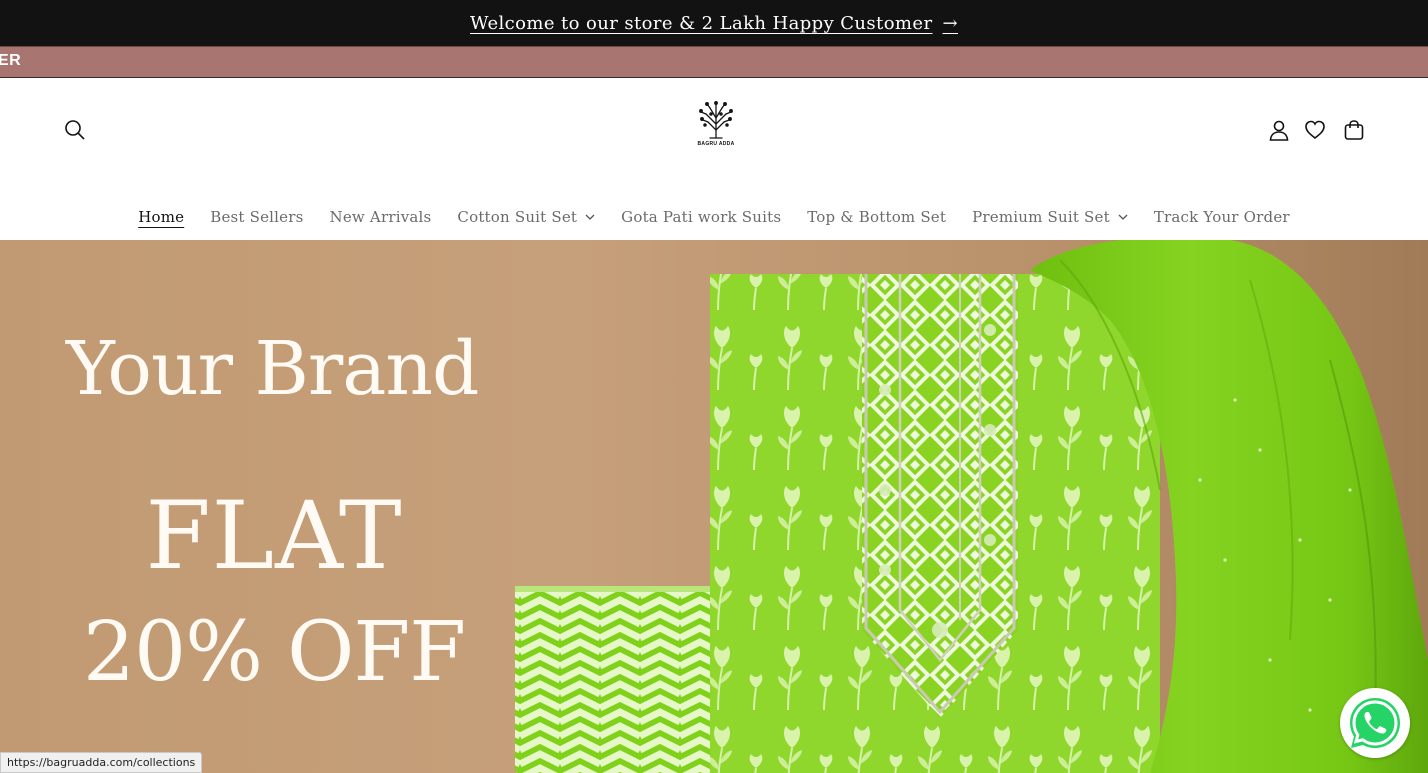 This screenshot has height=773, width=1428. I want to click on wishlist-heart-icon, so click(1315, 130).